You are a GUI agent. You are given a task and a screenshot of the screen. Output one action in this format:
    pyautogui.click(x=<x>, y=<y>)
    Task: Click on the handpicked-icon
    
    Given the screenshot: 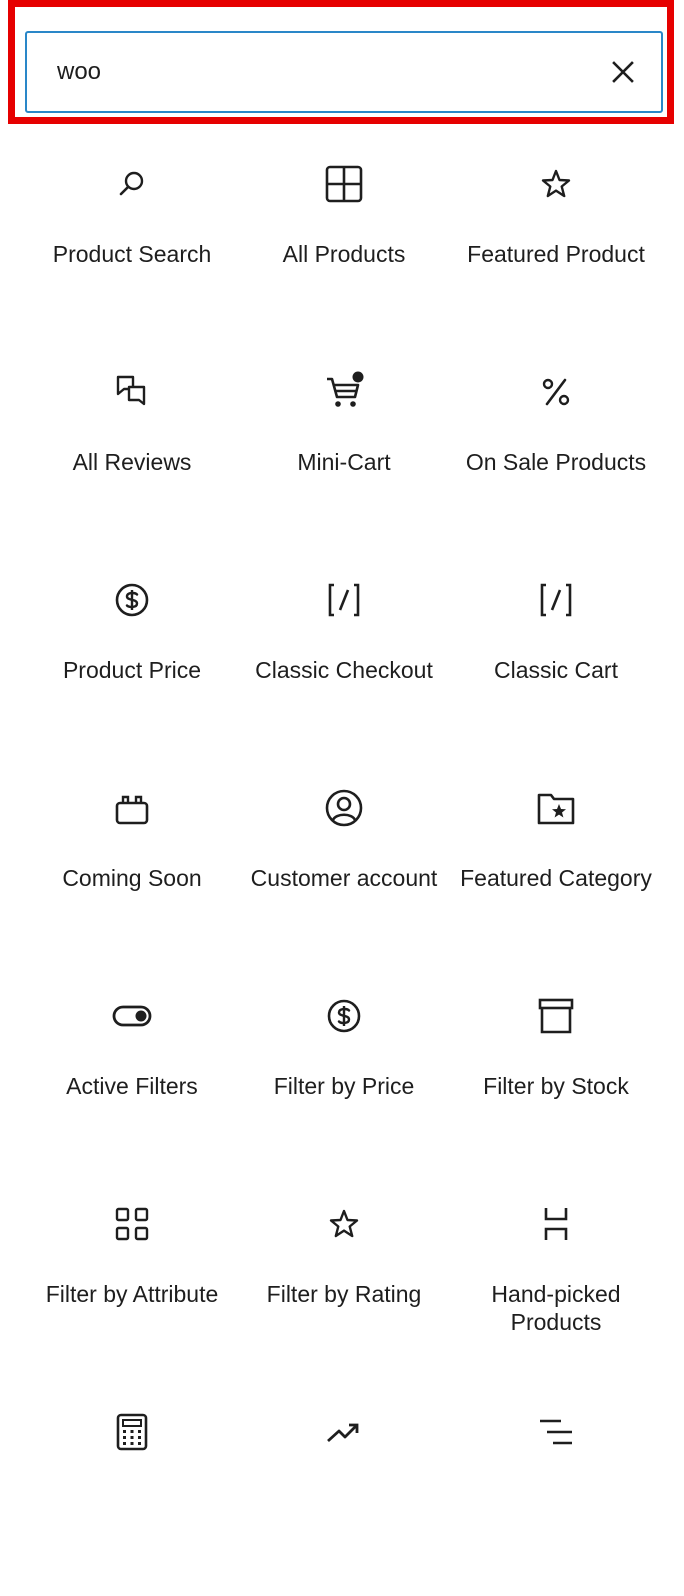 What is the action you would take?
    pyautogui.click(x=556, y=1224)
    